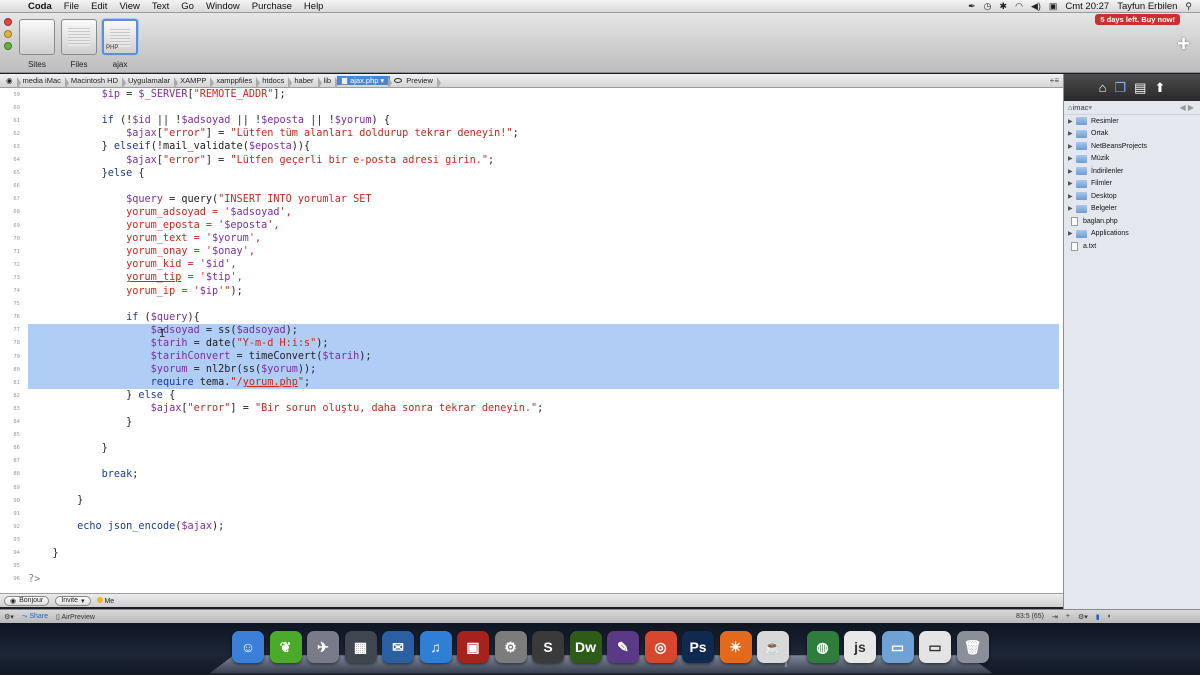 The image size is (1200, 675). What do you see at coordinates (531, 356) in the screenshot?
I see `code-line: 79 $tarihConvert = timeConvert($tarih);` at bounding box center [531, 356].